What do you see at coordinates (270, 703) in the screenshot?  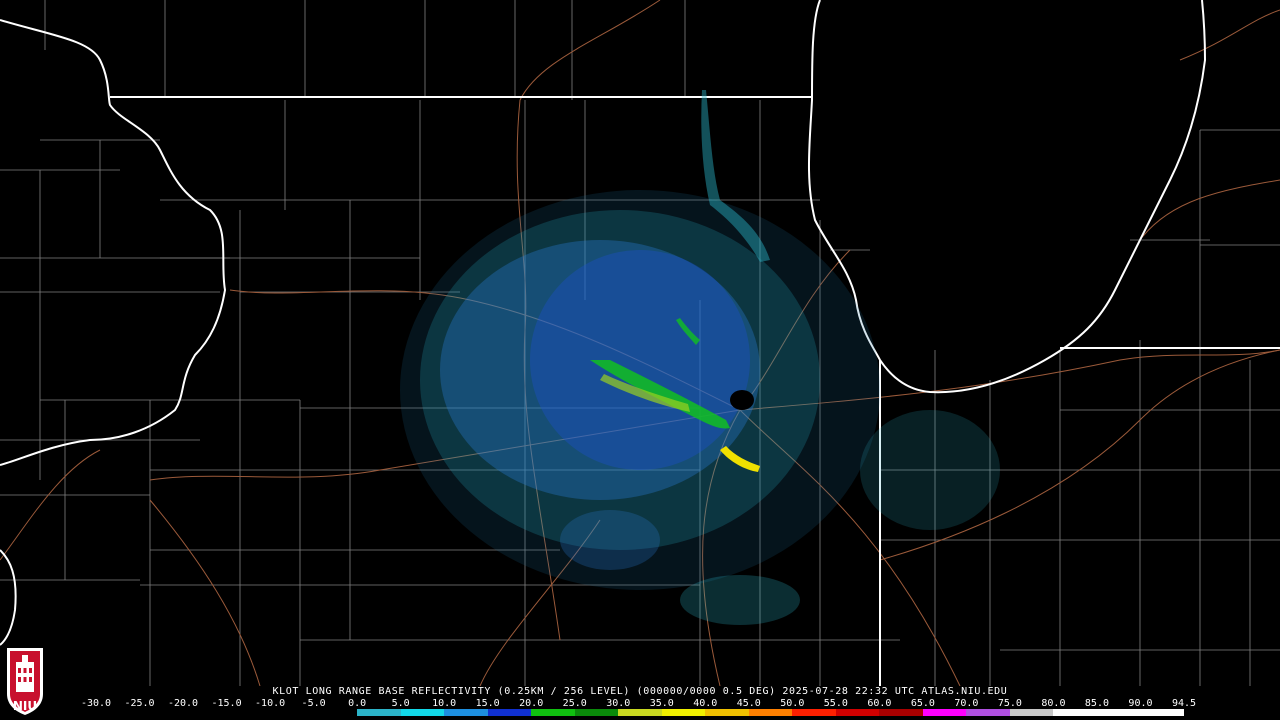 I see `colorbar-tick-label: -10.0` at bounding box center [270, 703].